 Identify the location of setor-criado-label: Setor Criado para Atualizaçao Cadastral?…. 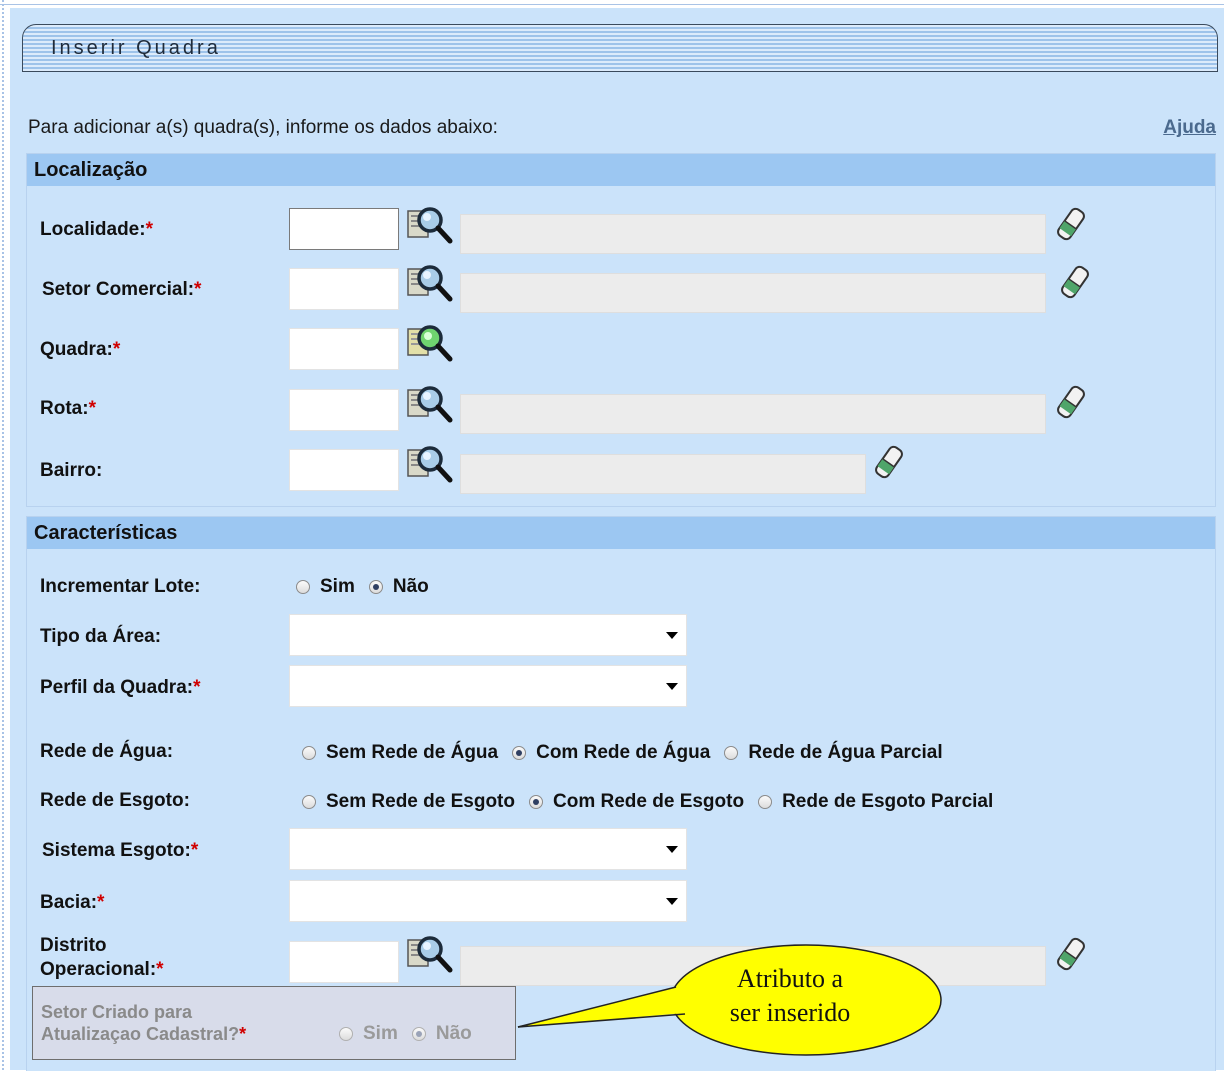
(144, 1023).